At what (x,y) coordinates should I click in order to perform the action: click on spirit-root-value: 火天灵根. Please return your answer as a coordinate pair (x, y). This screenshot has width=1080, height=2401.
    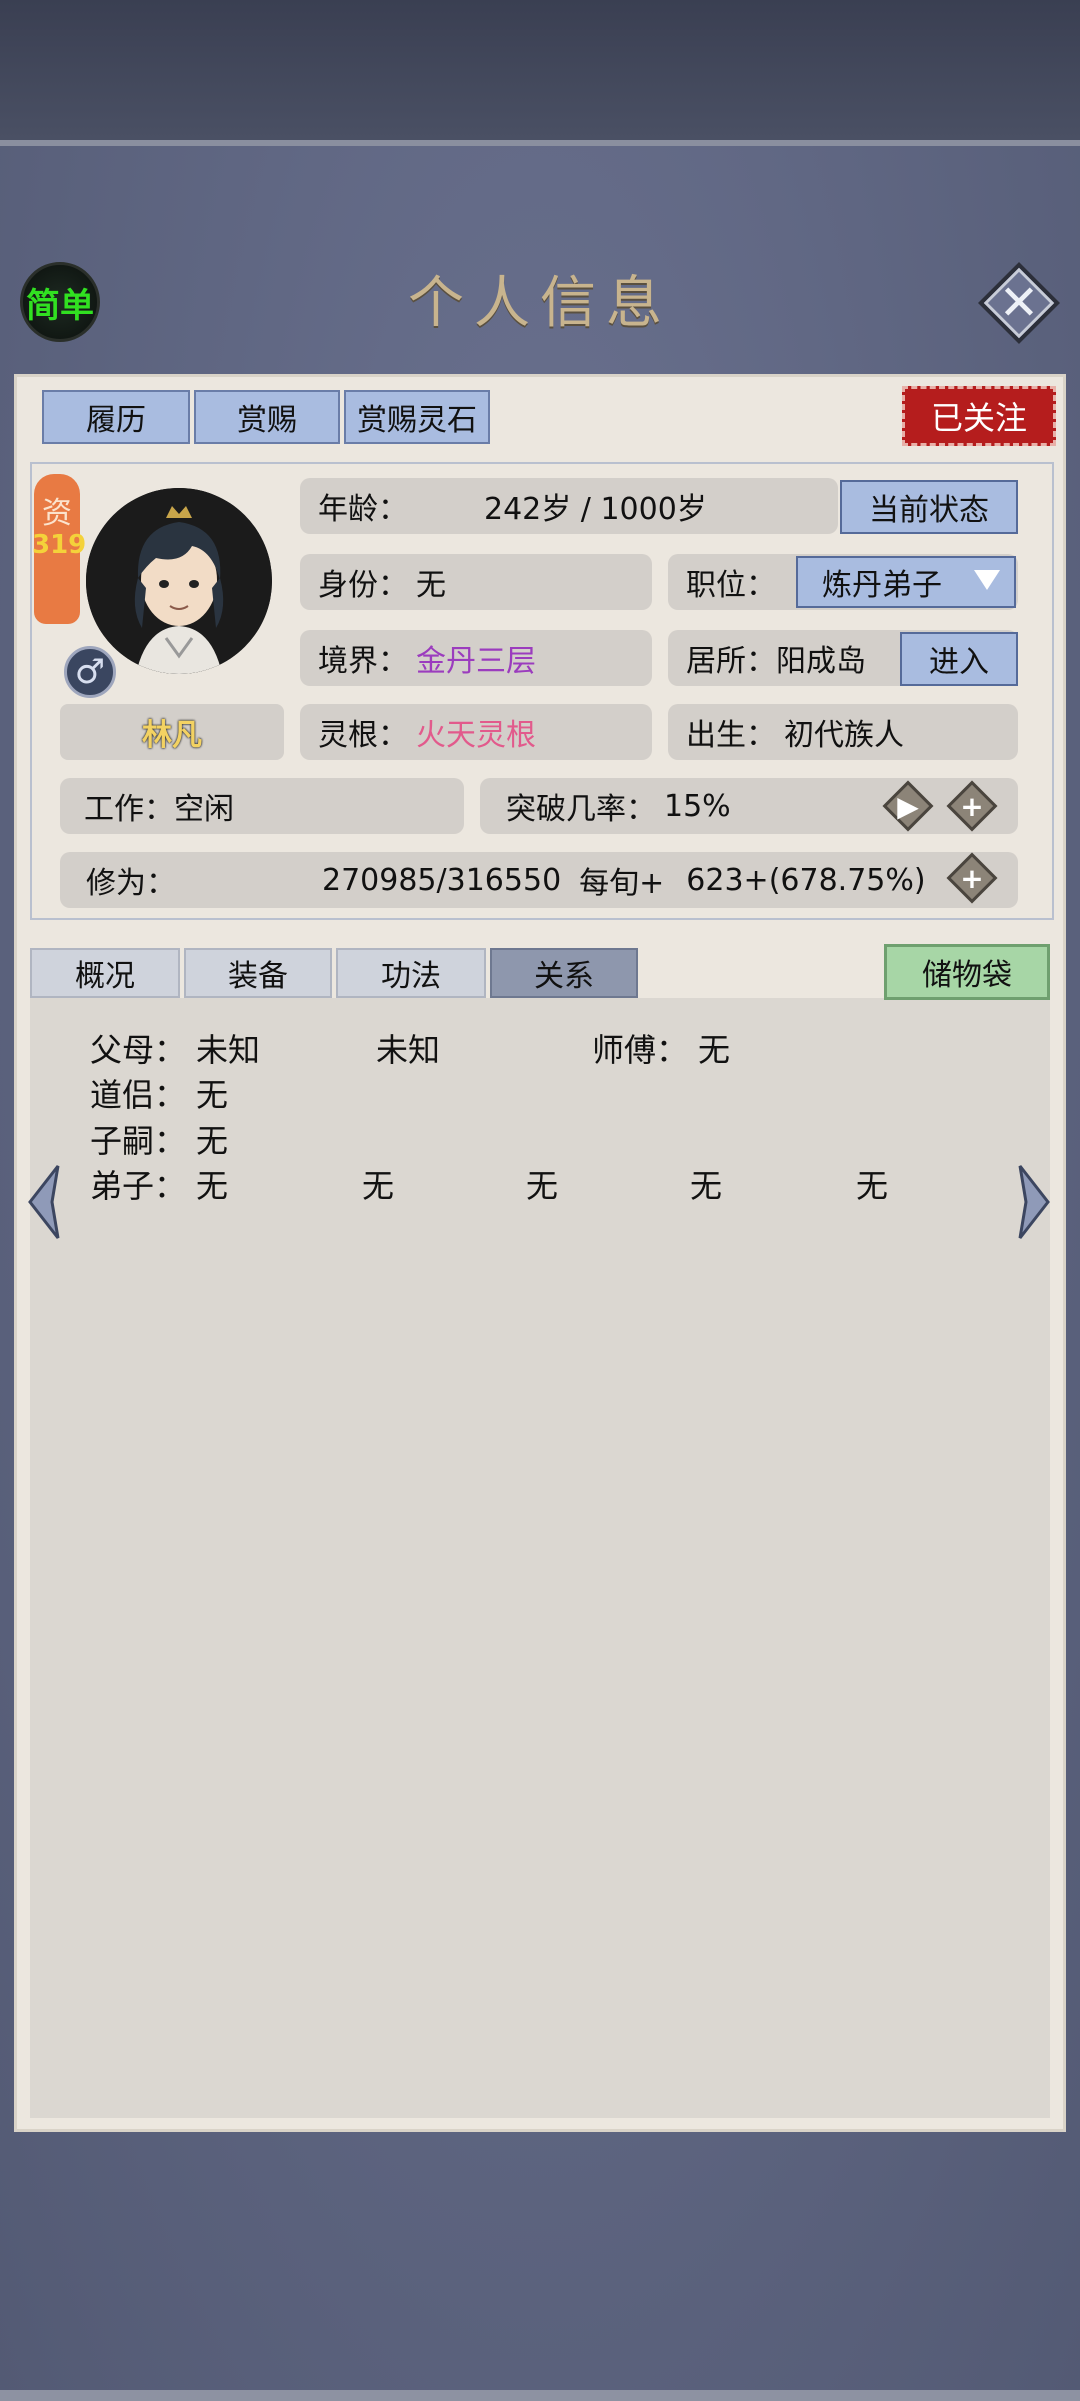
    Looking at the image, I should click on (476, 735).